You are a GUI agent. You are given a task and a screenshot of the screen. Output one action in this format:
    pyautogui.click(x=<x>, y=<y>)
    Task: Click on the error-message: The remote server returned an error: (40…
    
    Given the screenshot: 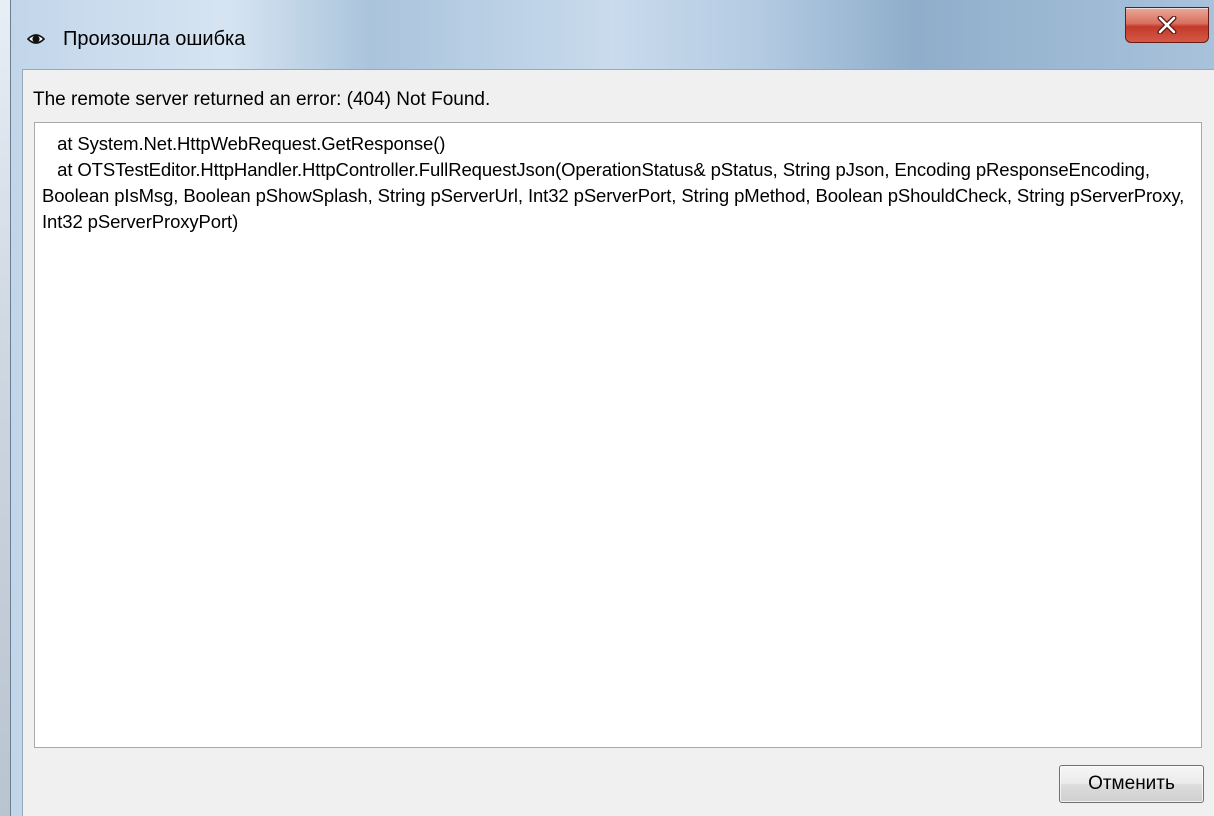 What is the action you would take?
    pyautogui.click(x=262, y=99)
    